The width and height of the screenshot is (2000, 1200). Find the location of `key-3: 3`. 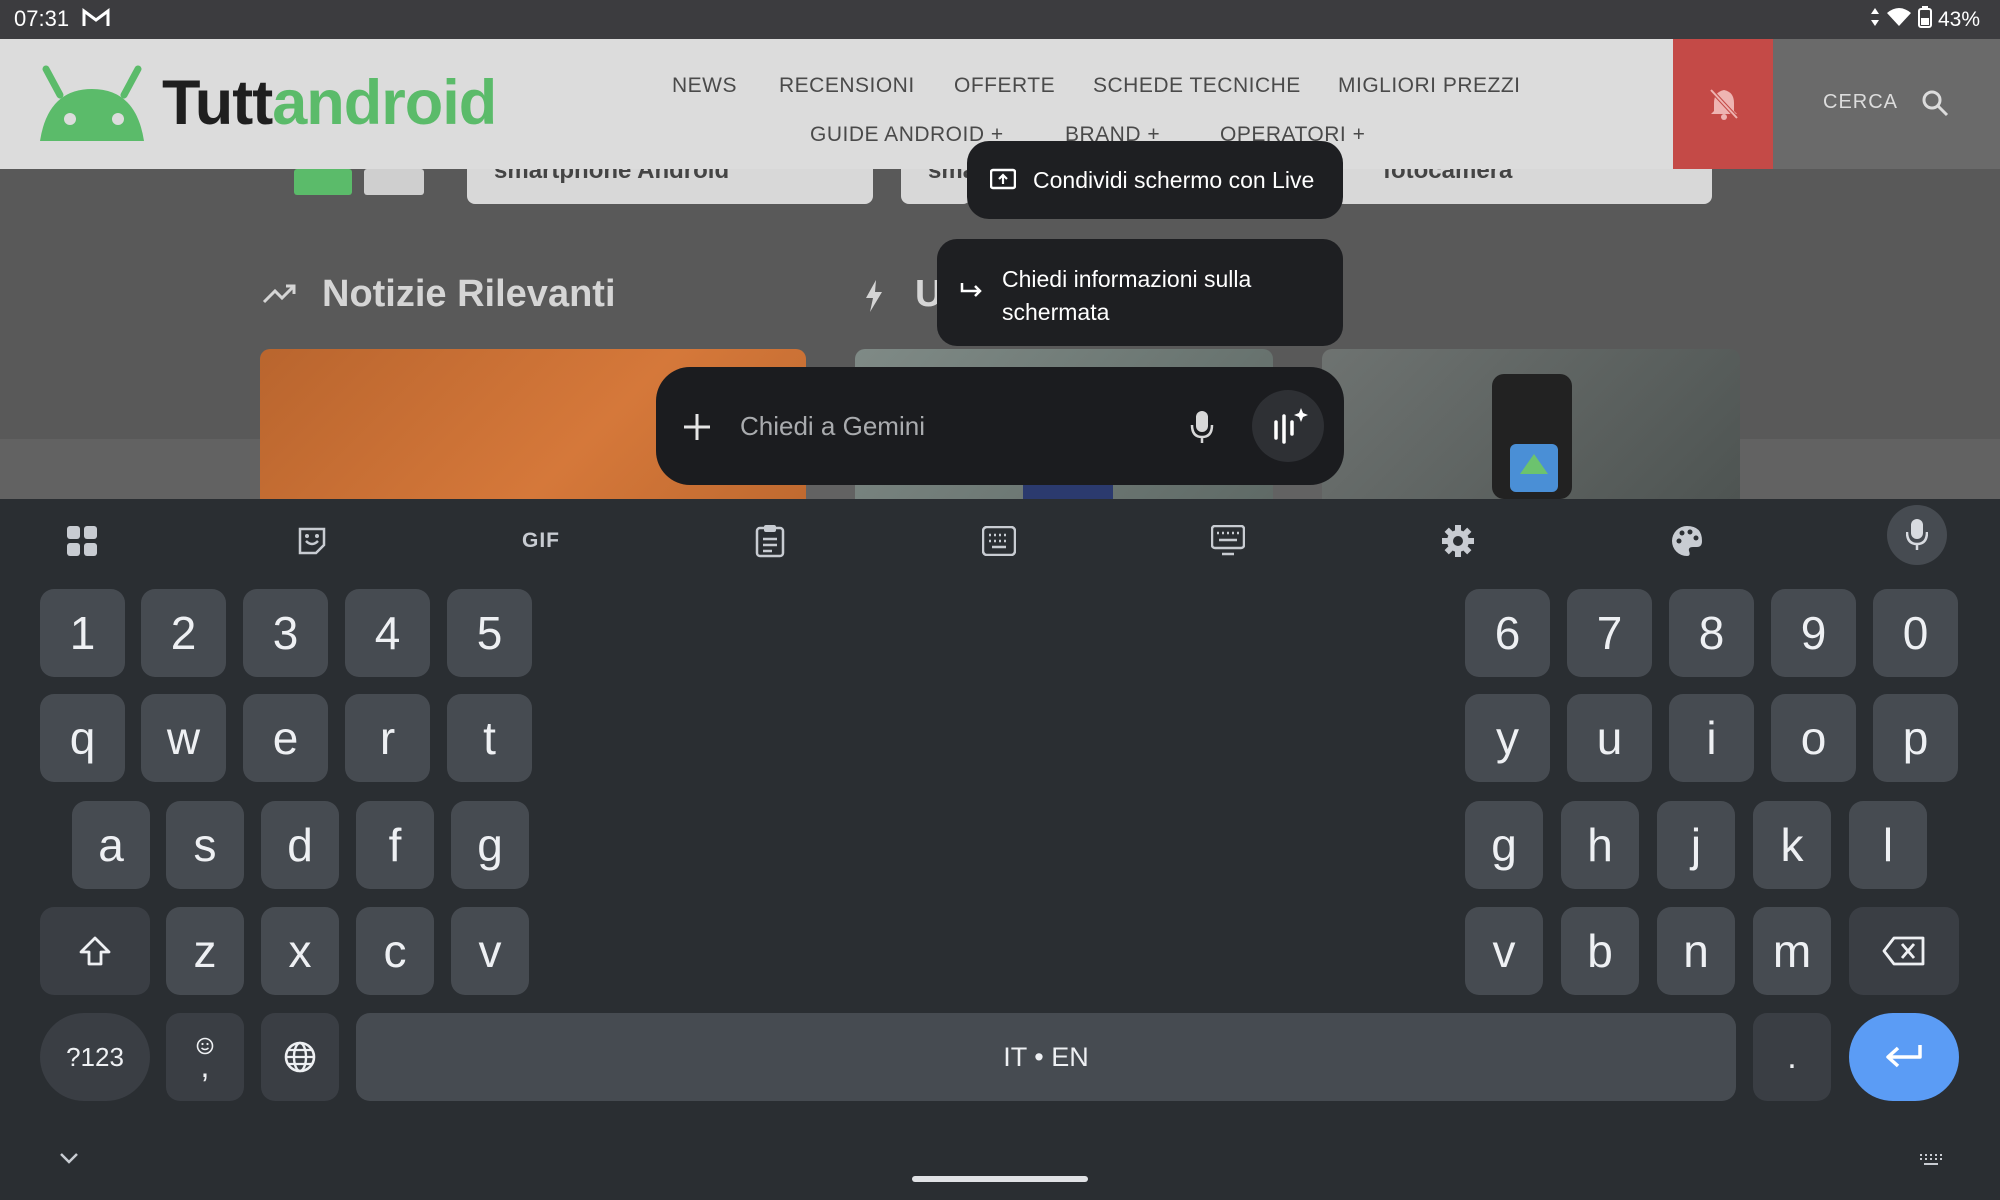

key-3: 3 is located at coordinates (285, 633).